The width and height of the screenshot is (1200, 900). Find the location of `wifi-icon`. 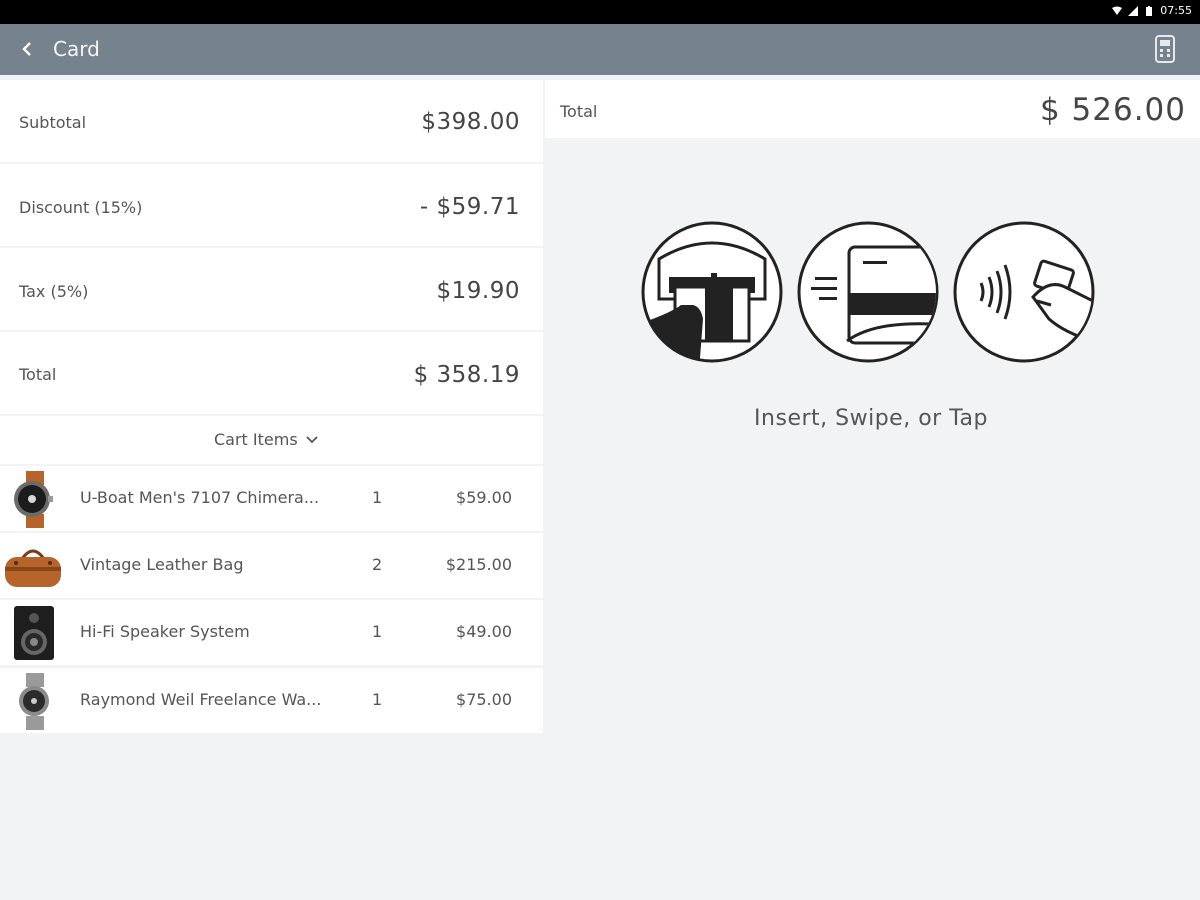

wifi-icon is located at coordinates (1117, 10).